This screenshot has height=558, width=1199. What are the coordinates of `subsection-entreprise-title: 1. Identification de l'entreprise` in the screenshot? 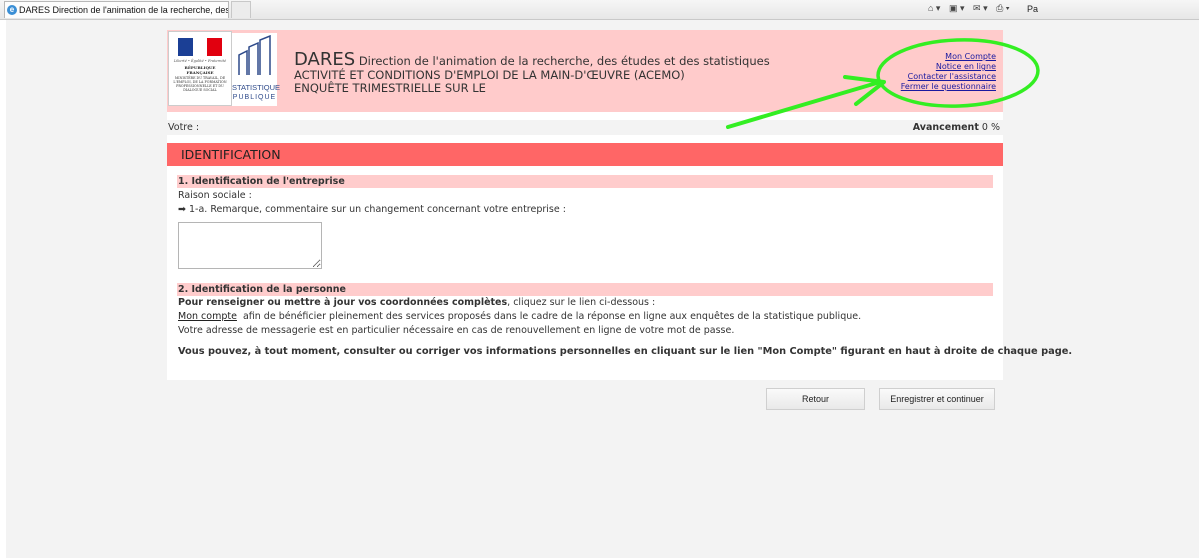 It's located at (585, 181).